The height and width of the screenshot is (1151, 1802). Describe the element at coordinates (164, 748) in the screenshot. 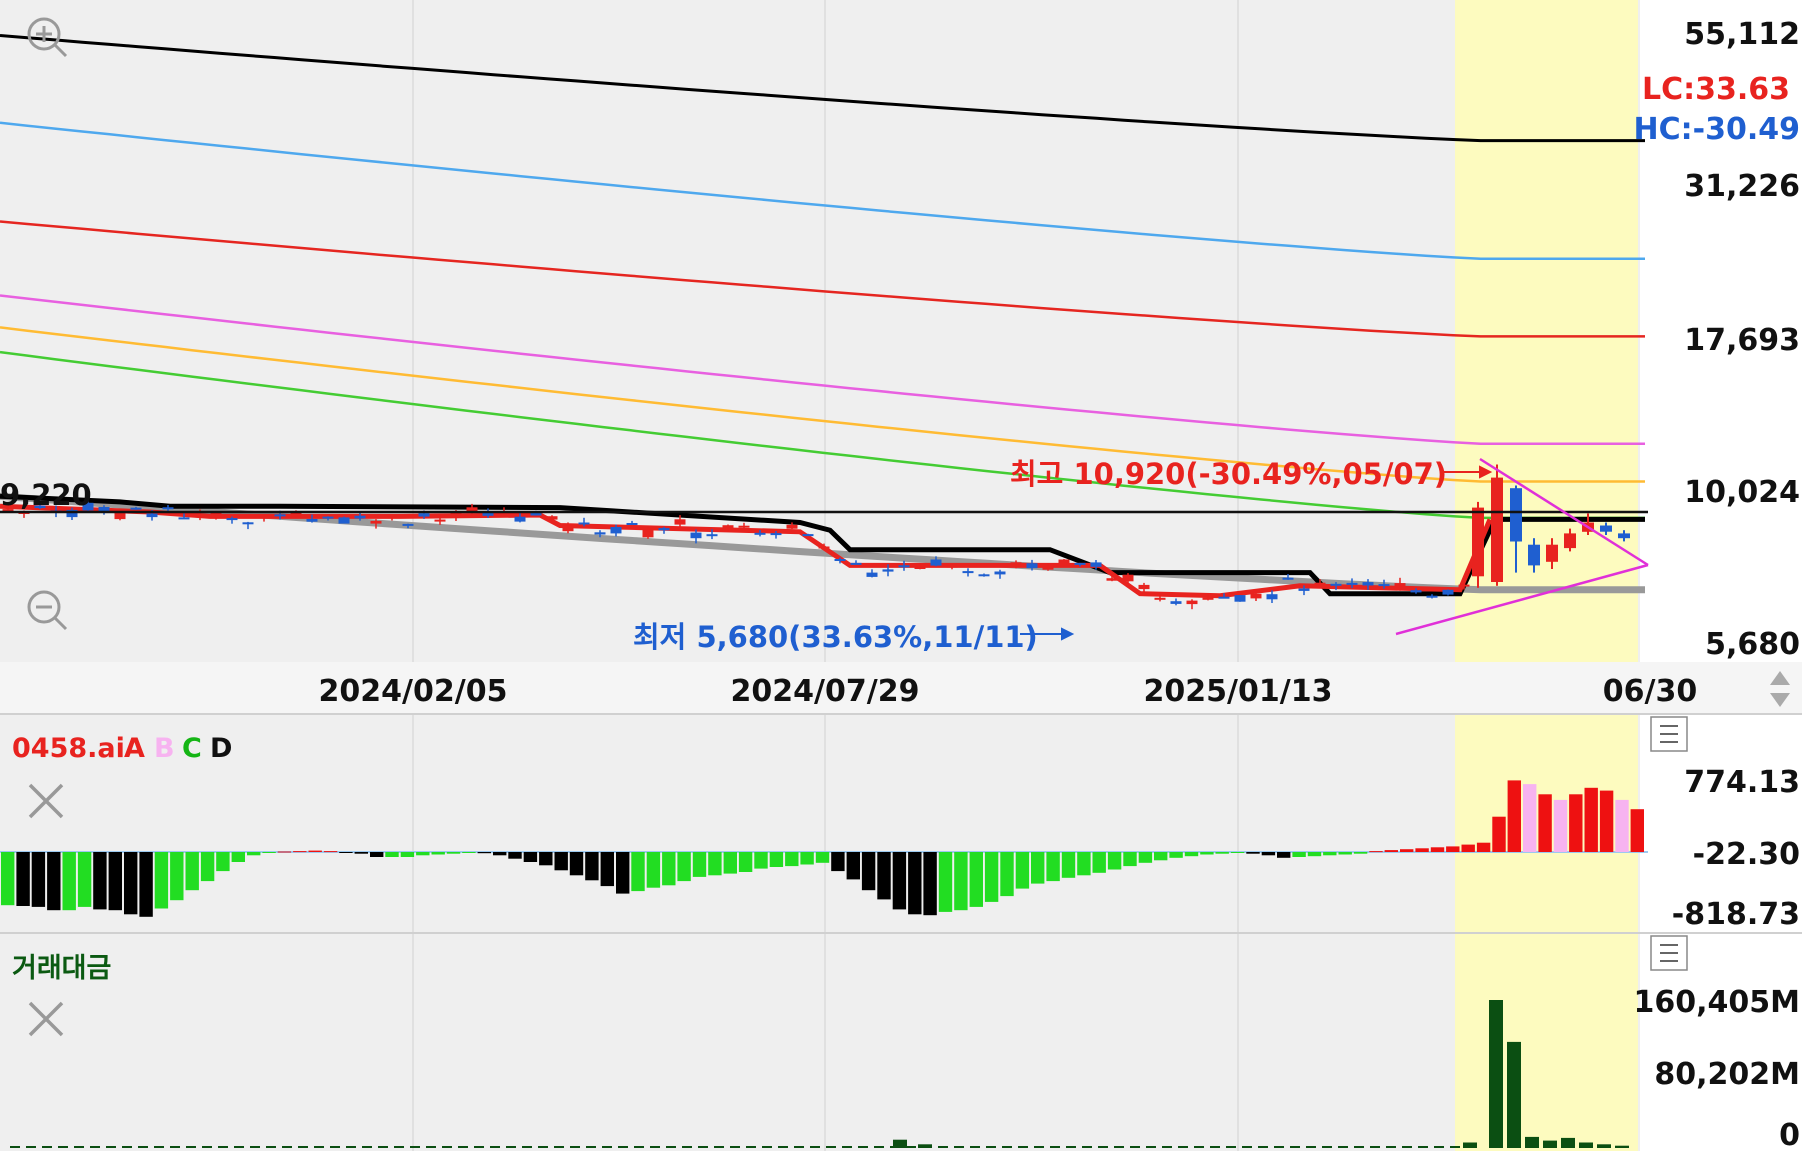

I see `osc-label-b: B` at that location.